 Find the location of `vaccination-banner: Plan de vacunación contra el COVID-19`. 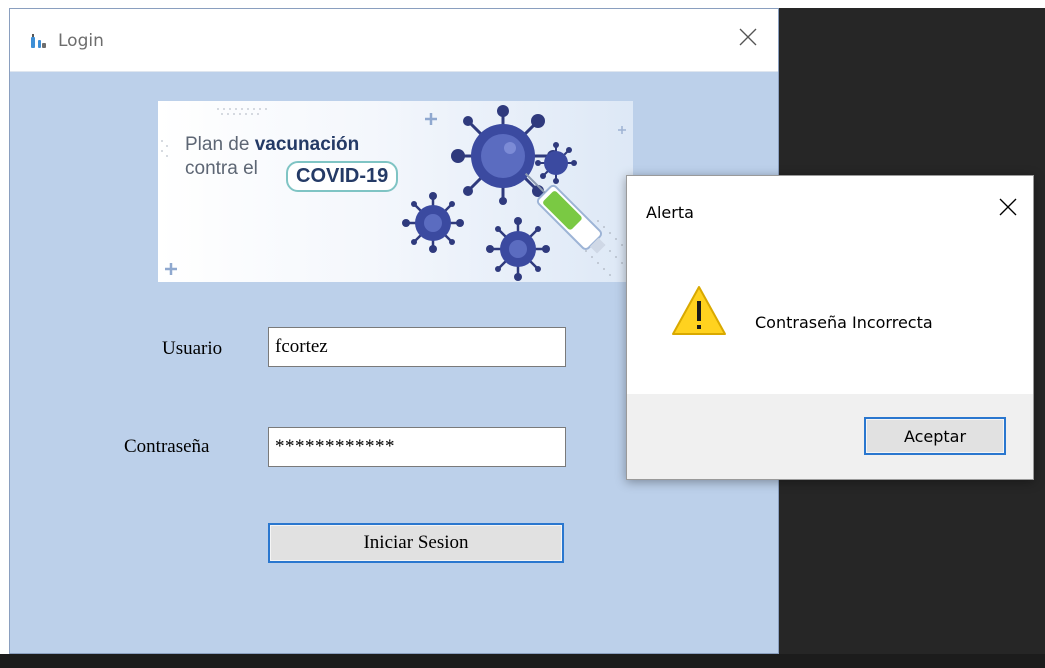

vaccination-banner: Plan de vacunación contra el COVID-19 is located at coordinates (395, 191).